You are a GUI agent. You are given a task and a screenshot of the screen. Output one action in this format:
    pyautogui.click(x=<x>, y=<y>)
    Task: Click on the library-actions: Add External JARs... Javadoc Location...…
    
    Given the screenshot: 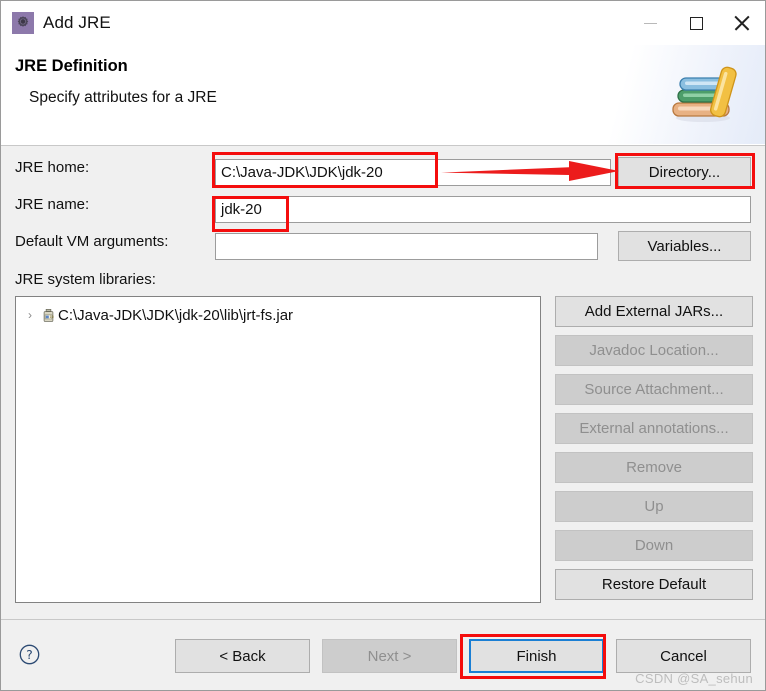 What is the action you would take?
    pyautogui.click(x=654, y=452)
    